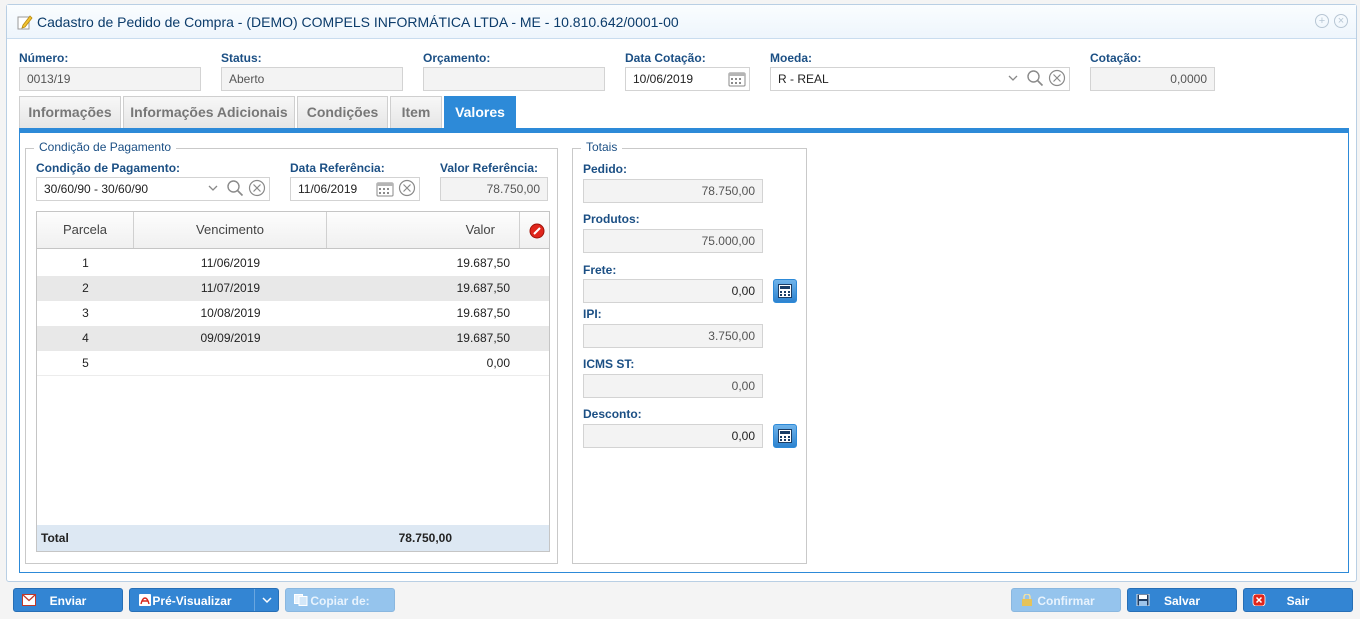 The height and width of the screenshot is (619, 1360). I want to click on enviar-label: Enviar, so click(68, 601).